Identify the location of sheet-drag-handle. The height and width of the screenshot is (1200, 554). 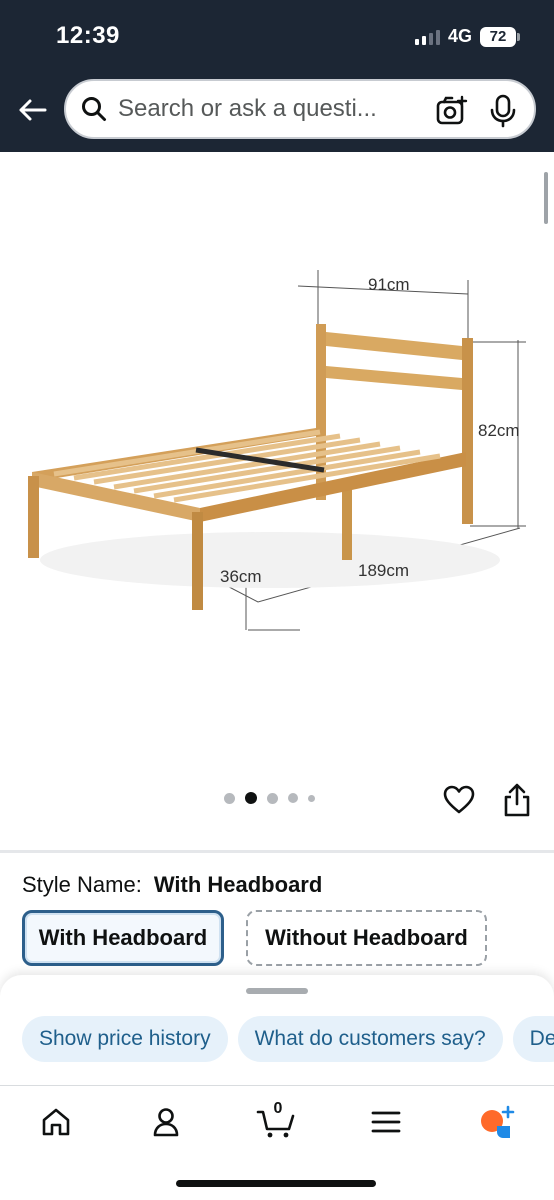
(277, 991).